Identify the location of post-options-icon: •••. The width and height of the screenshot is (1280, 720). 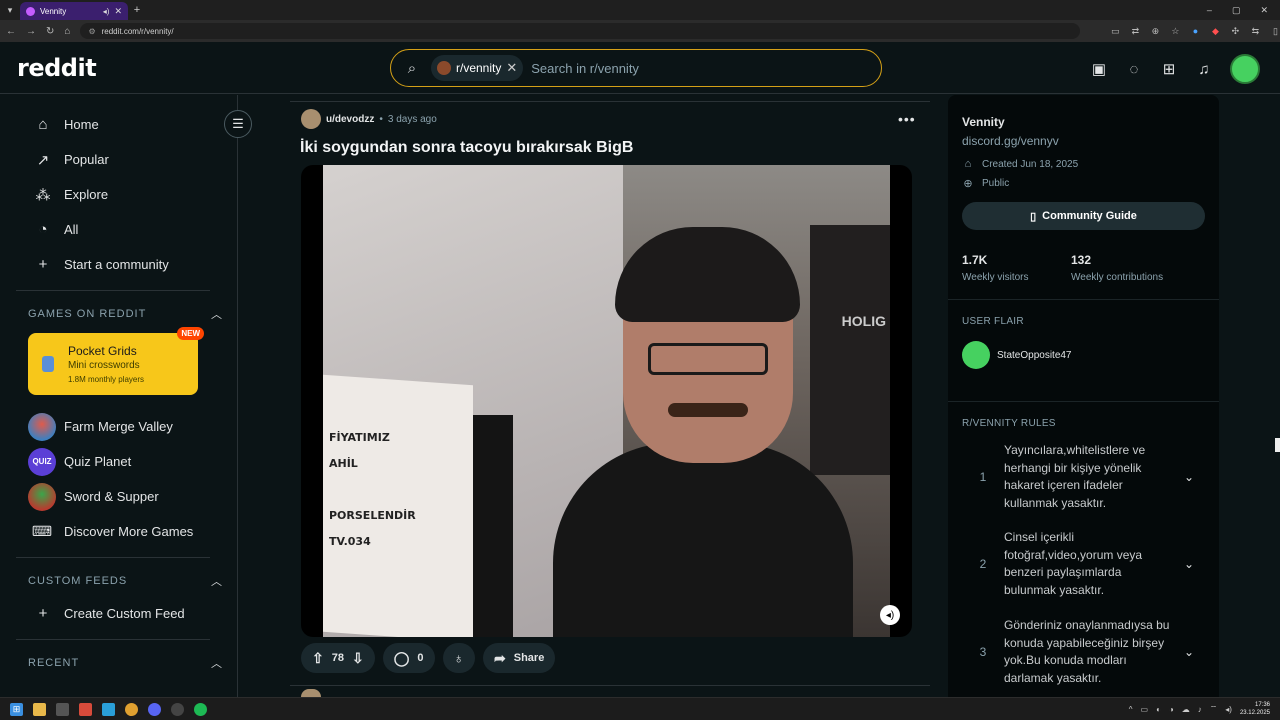
(907, 119).